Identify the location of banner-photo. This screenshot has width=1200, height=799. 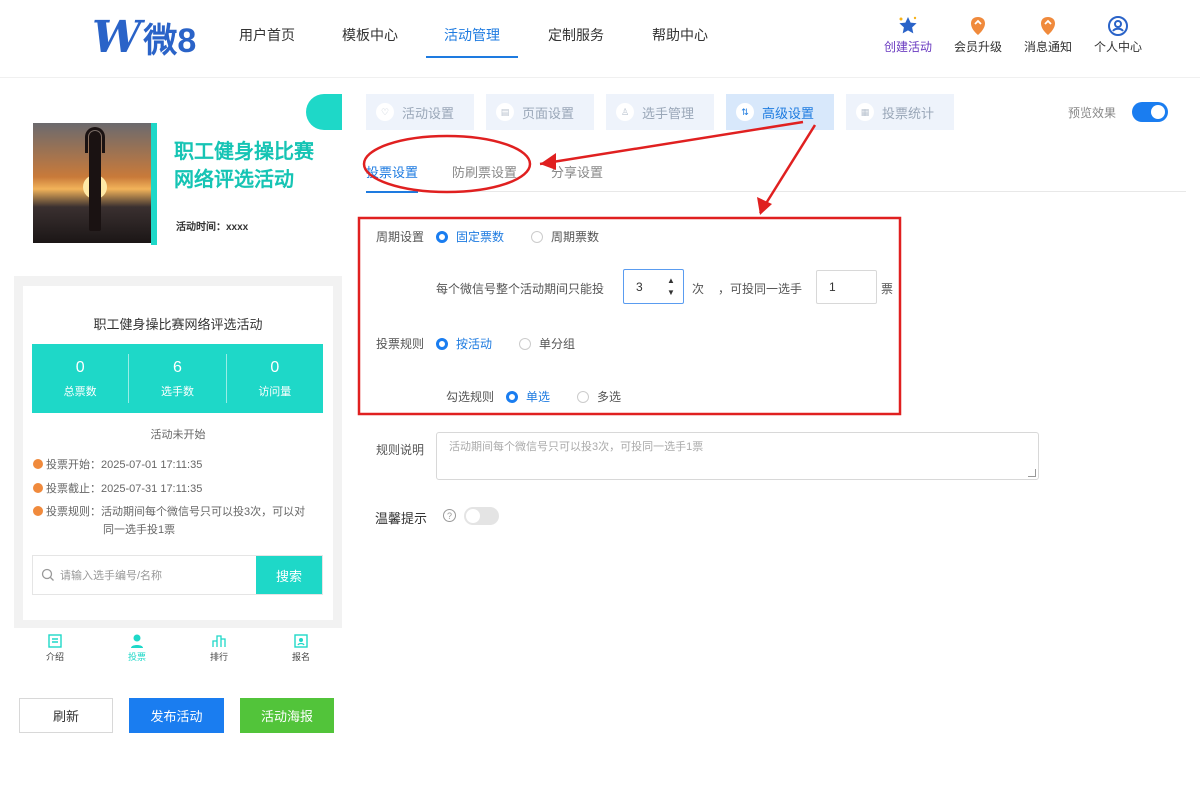
(93, 183).